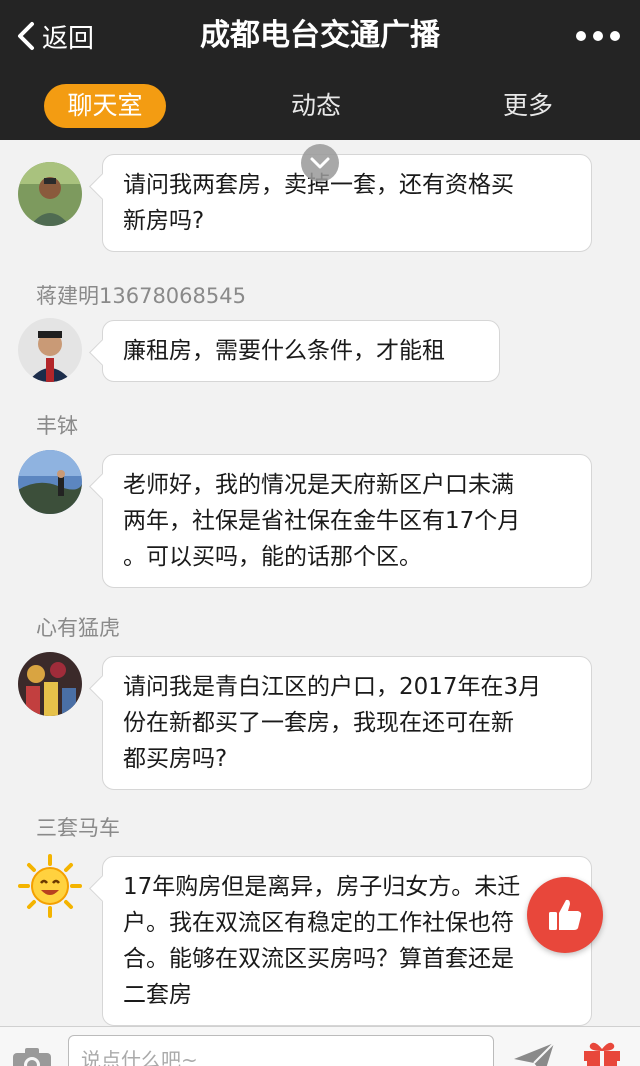 This screenshot has width=640, height=1066. What do you see at coordinates (175, 759) in the screenshot?
I see `message-line: 都买房吗?` at bounding box center [175, 759].